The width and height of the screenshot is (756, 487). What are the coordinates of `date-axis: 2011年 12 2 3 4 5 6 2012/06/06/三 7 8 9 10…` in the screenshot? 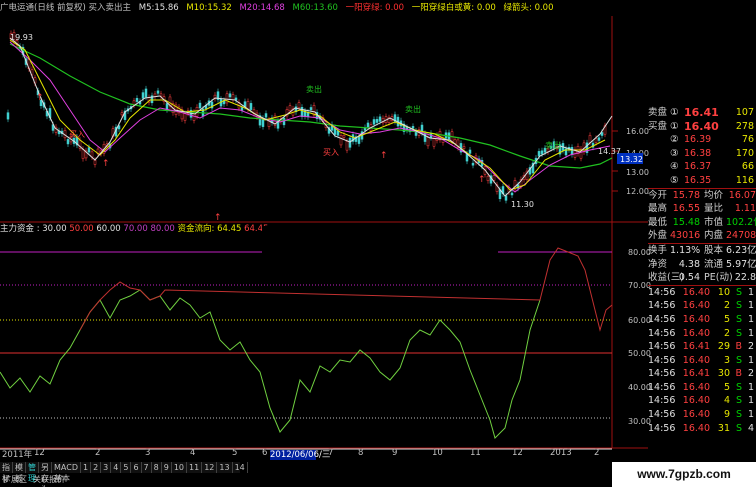 It's located at (306, 454).